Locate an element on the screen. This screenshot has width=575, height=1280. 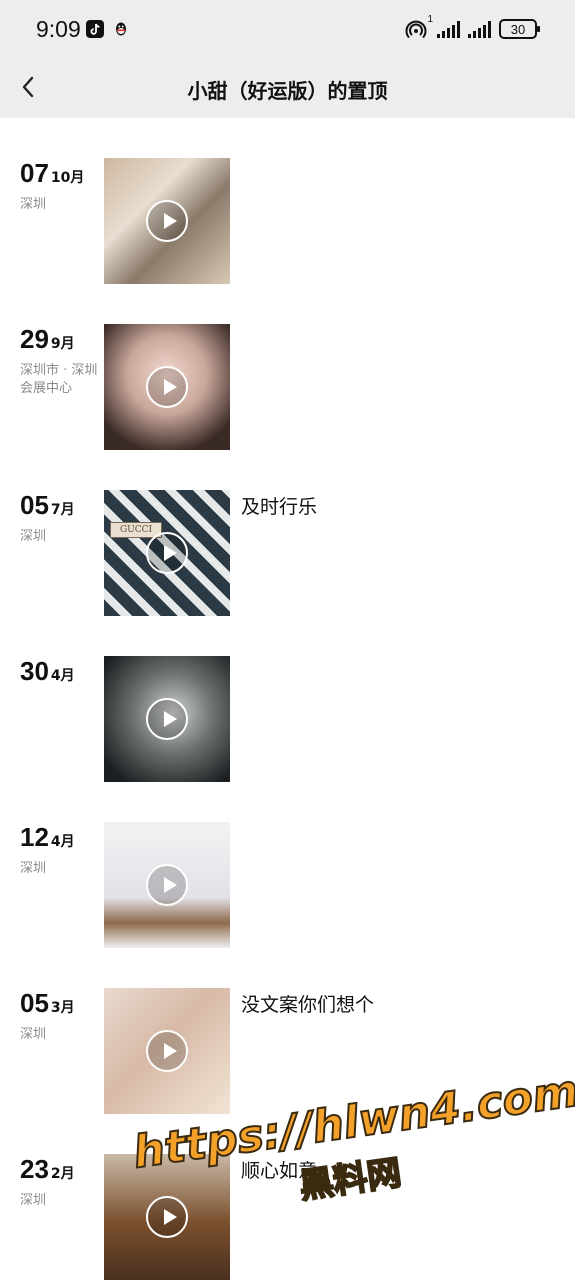
post-date: 05 7月 is located at coordinates (47, 505).